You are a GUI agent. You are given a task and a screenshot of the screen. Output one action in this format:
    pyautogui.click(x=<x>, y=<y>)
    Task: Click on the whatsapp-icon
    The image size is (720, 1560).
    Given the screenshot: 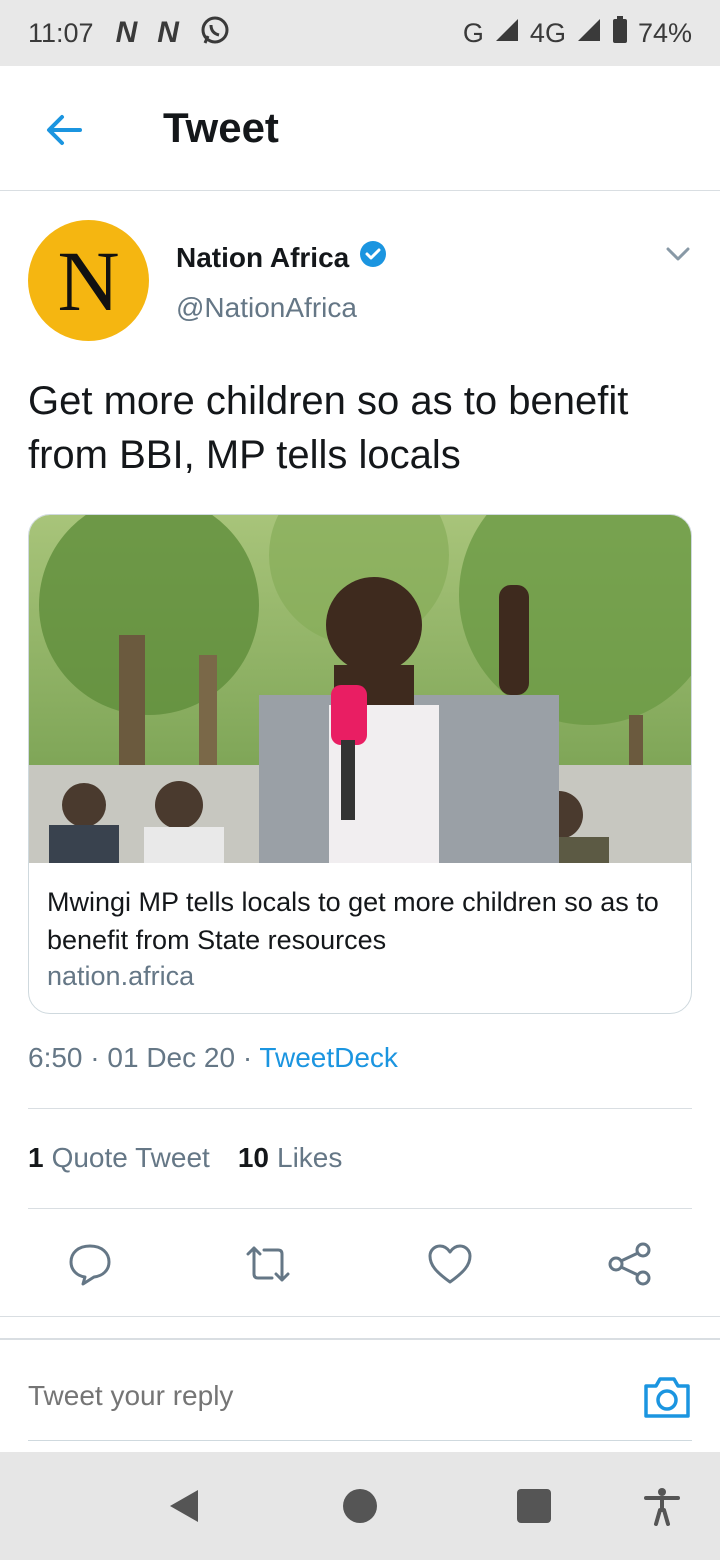 What is the action you would take?
    pyautogui.click(x=215, y=33)
    